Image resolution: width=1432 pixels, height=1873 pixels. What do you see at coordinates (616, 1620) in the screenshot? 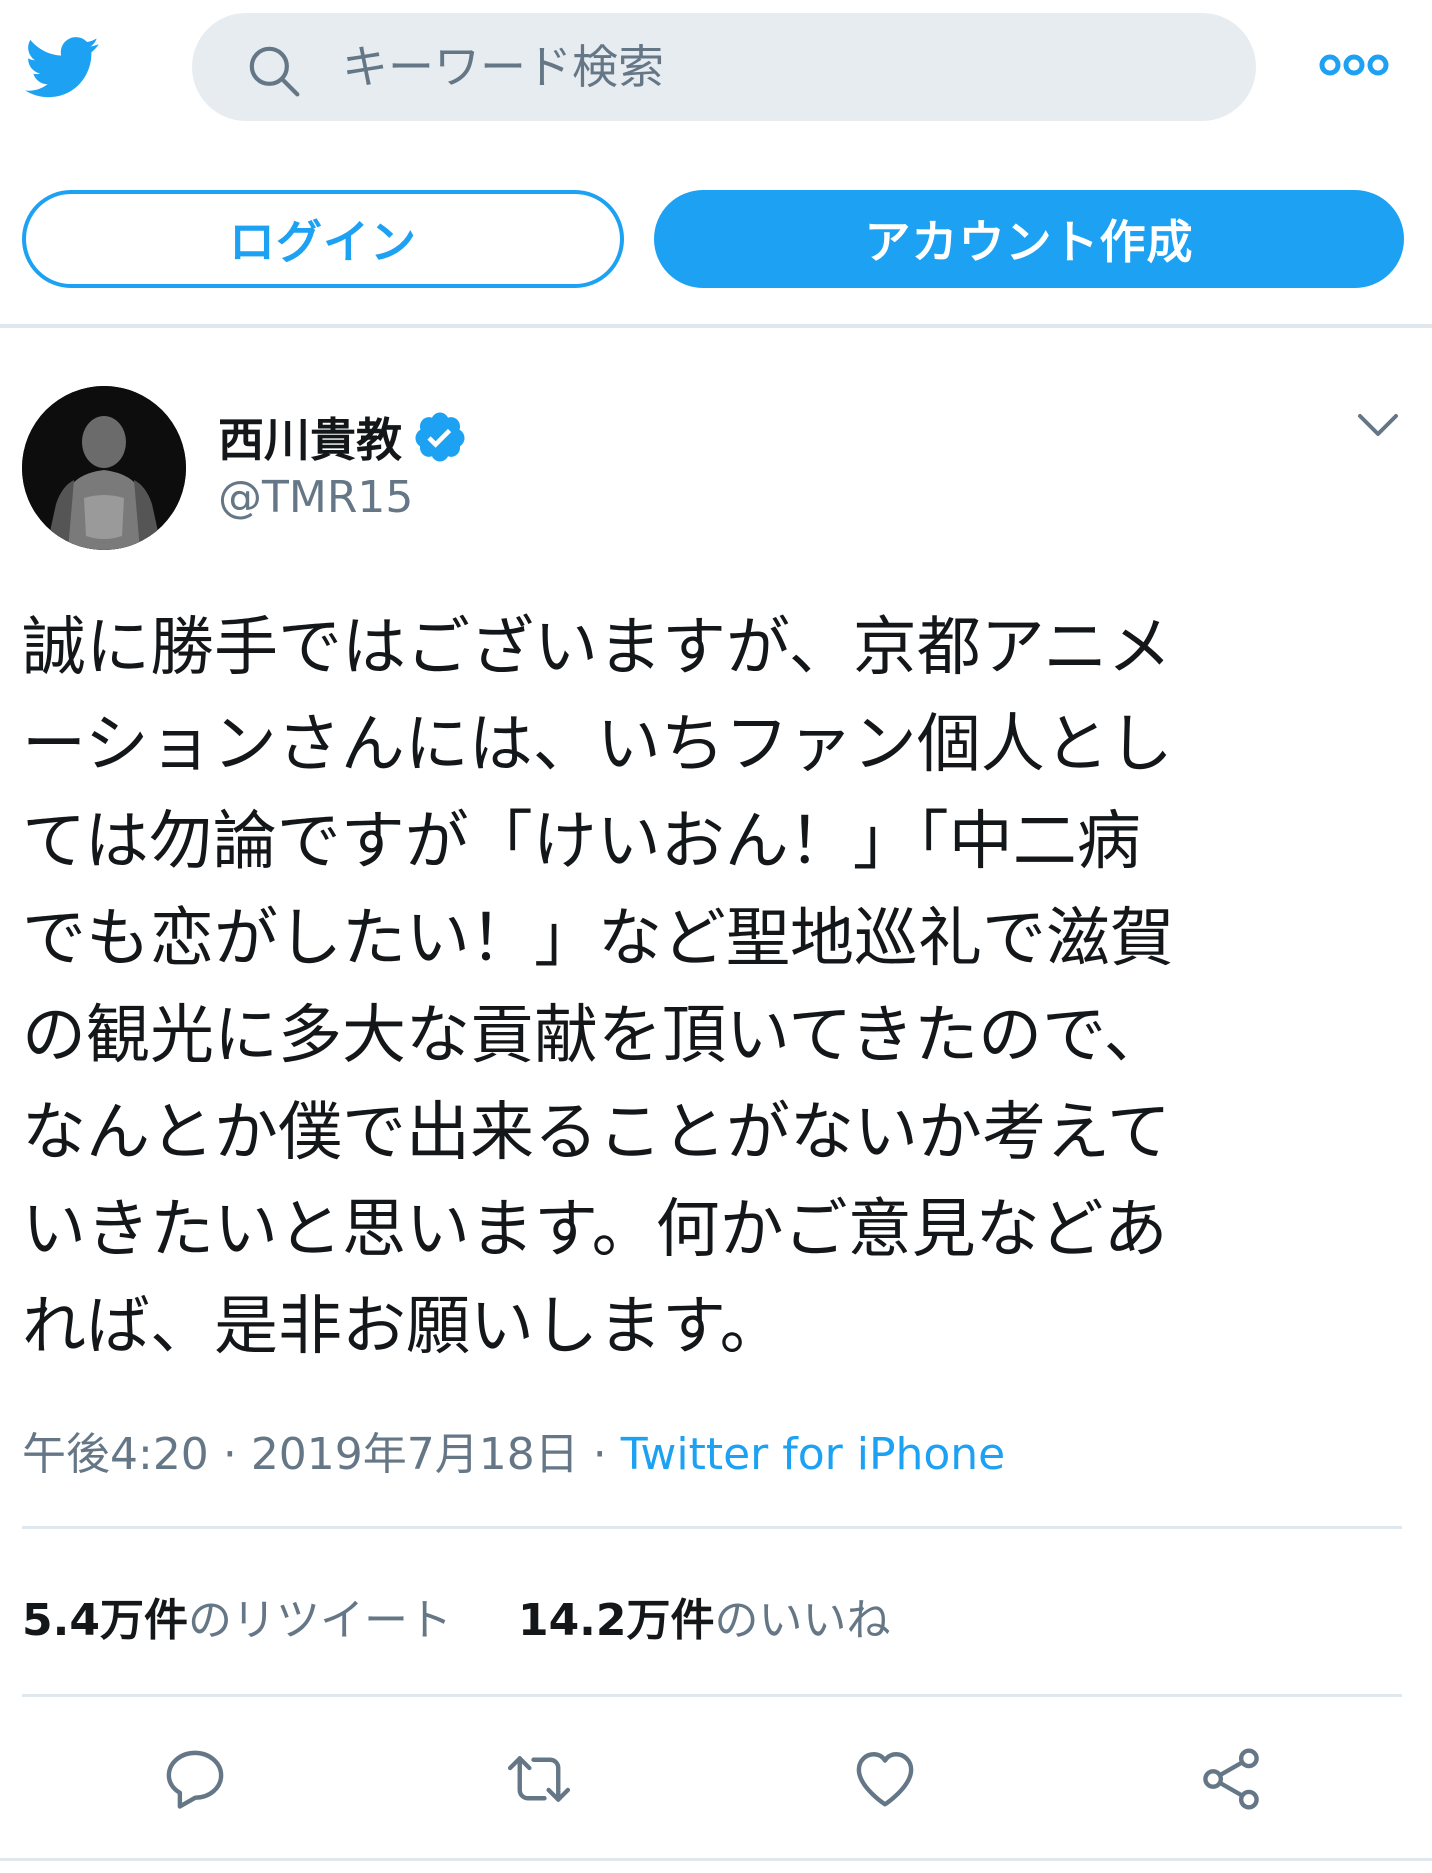
I see `like-count: 14.2万件` at bounding box center [616, 1620].